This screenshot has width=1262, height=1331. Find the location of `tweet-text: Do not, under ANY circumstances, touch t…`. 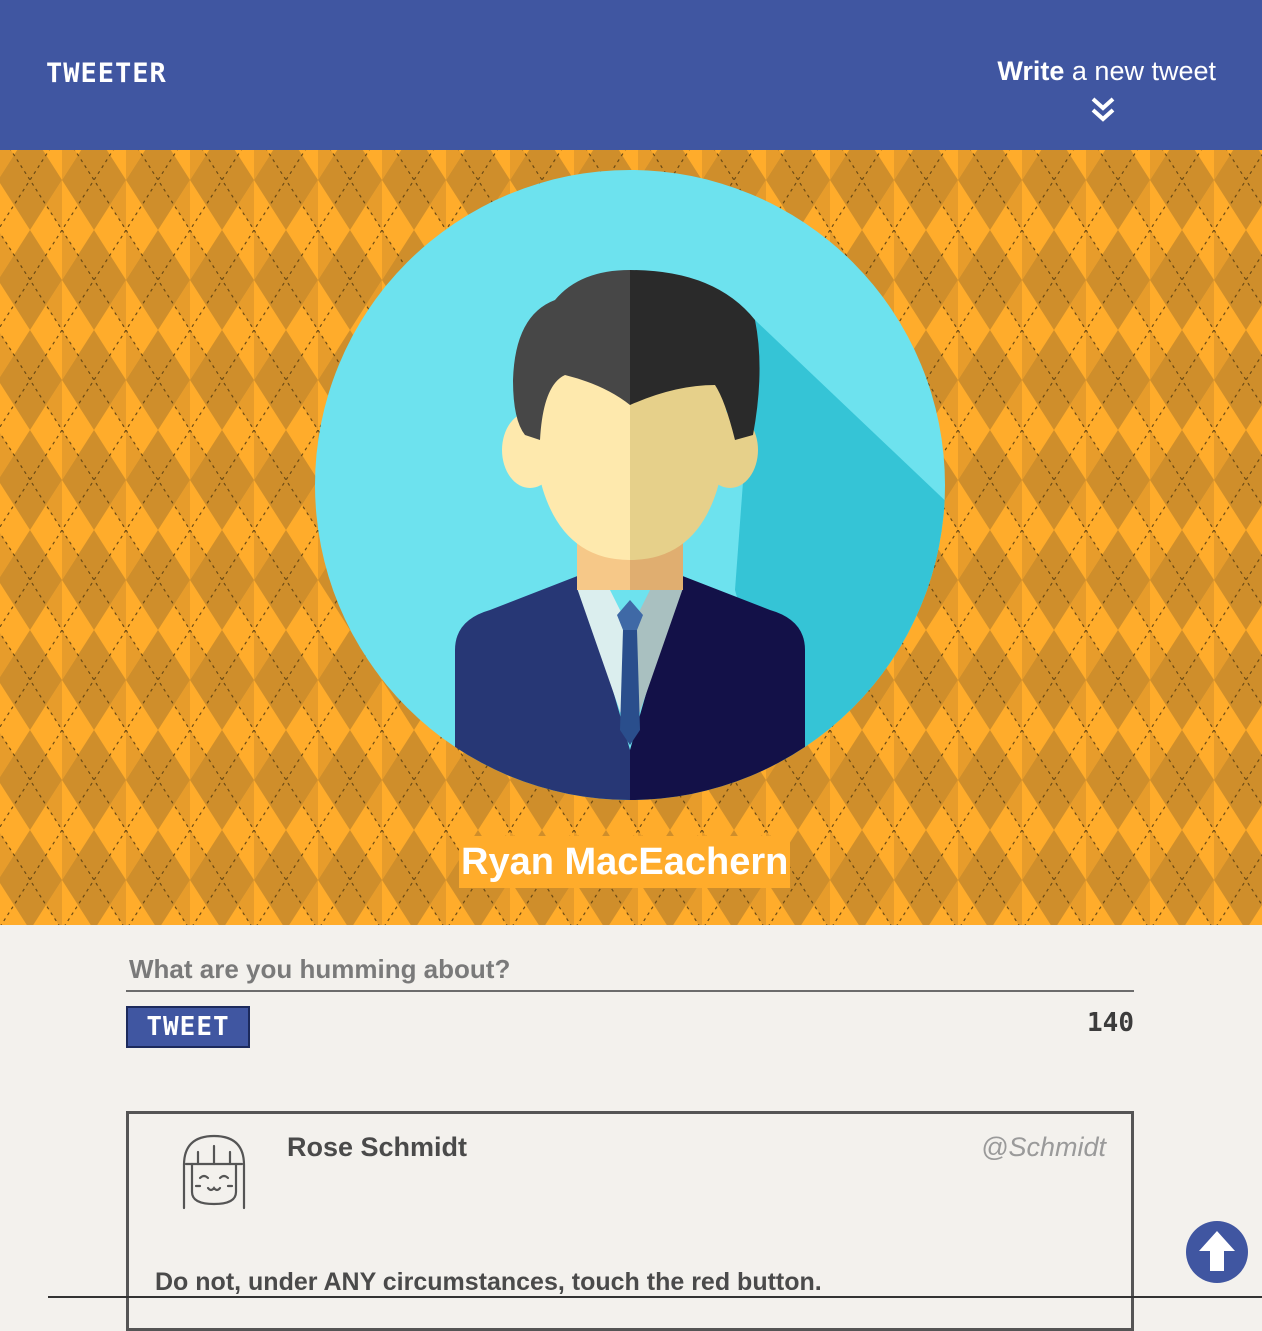

tweet-text: Do not, under ANY circumstances, touch t… is located at coordinates (488, 1282).